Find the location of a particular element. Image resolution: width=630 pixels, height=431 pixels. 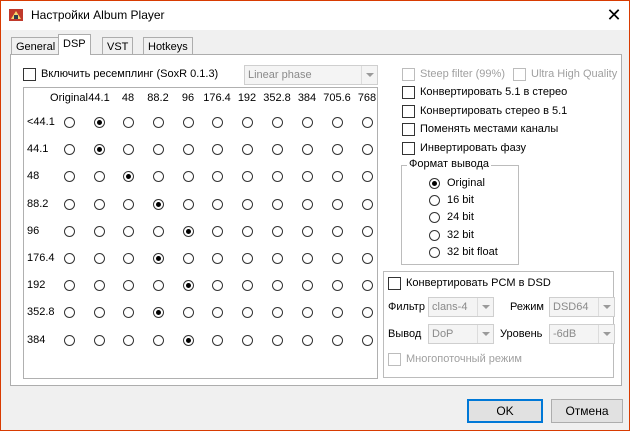

tab-vst: VST is located at coordinates (118, 46).